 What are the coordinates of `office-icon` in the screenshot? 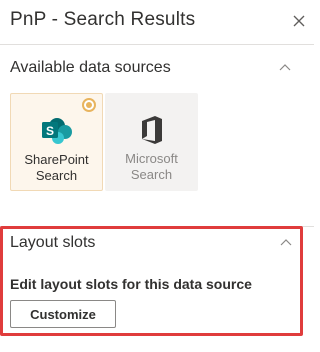 It's located at (152, 132).